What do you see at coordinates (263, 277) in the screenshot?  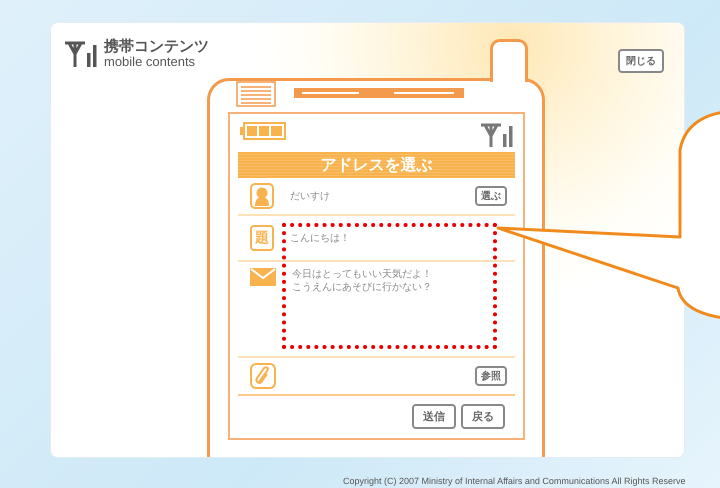 I see `envelope-icon` at bounding box center [263, 277].